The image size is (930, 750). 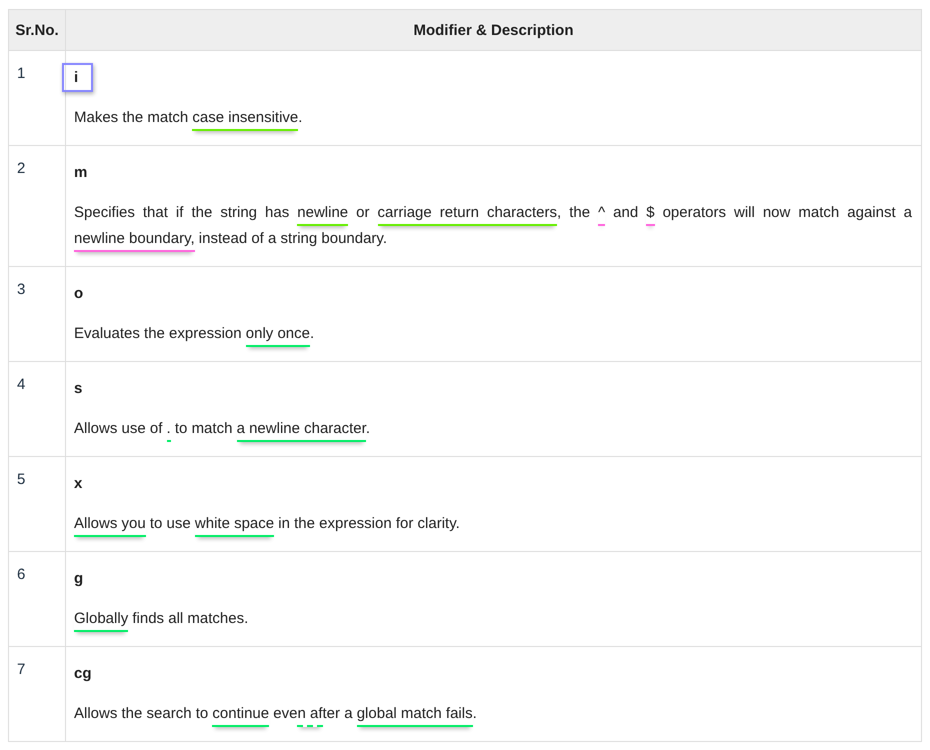 I want to click on row-number: 4, so click(x=21, y=384).